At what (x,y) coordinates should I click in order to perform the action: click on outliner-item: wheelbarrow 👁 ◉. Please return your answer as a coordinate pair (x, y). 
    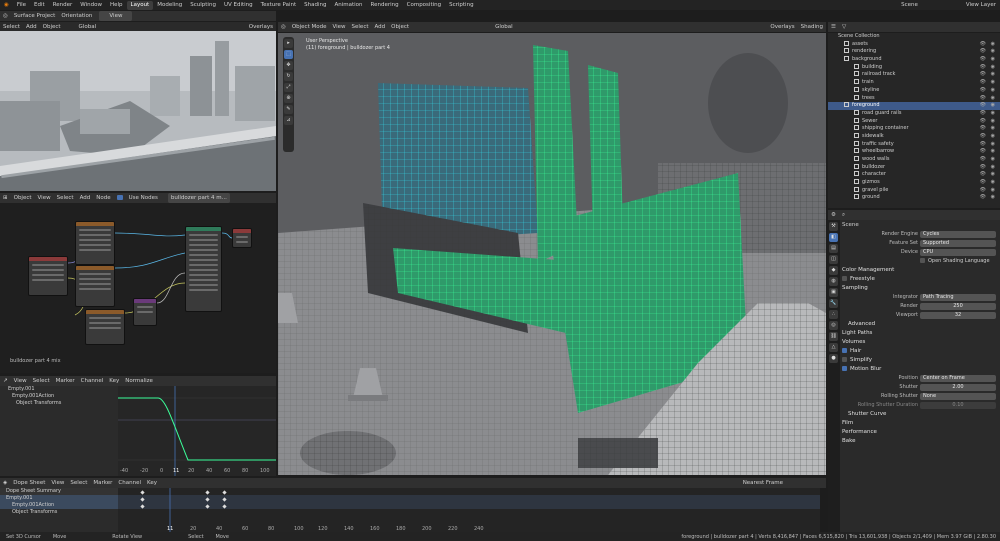
    Looking at the image, I should click on (914, 152).